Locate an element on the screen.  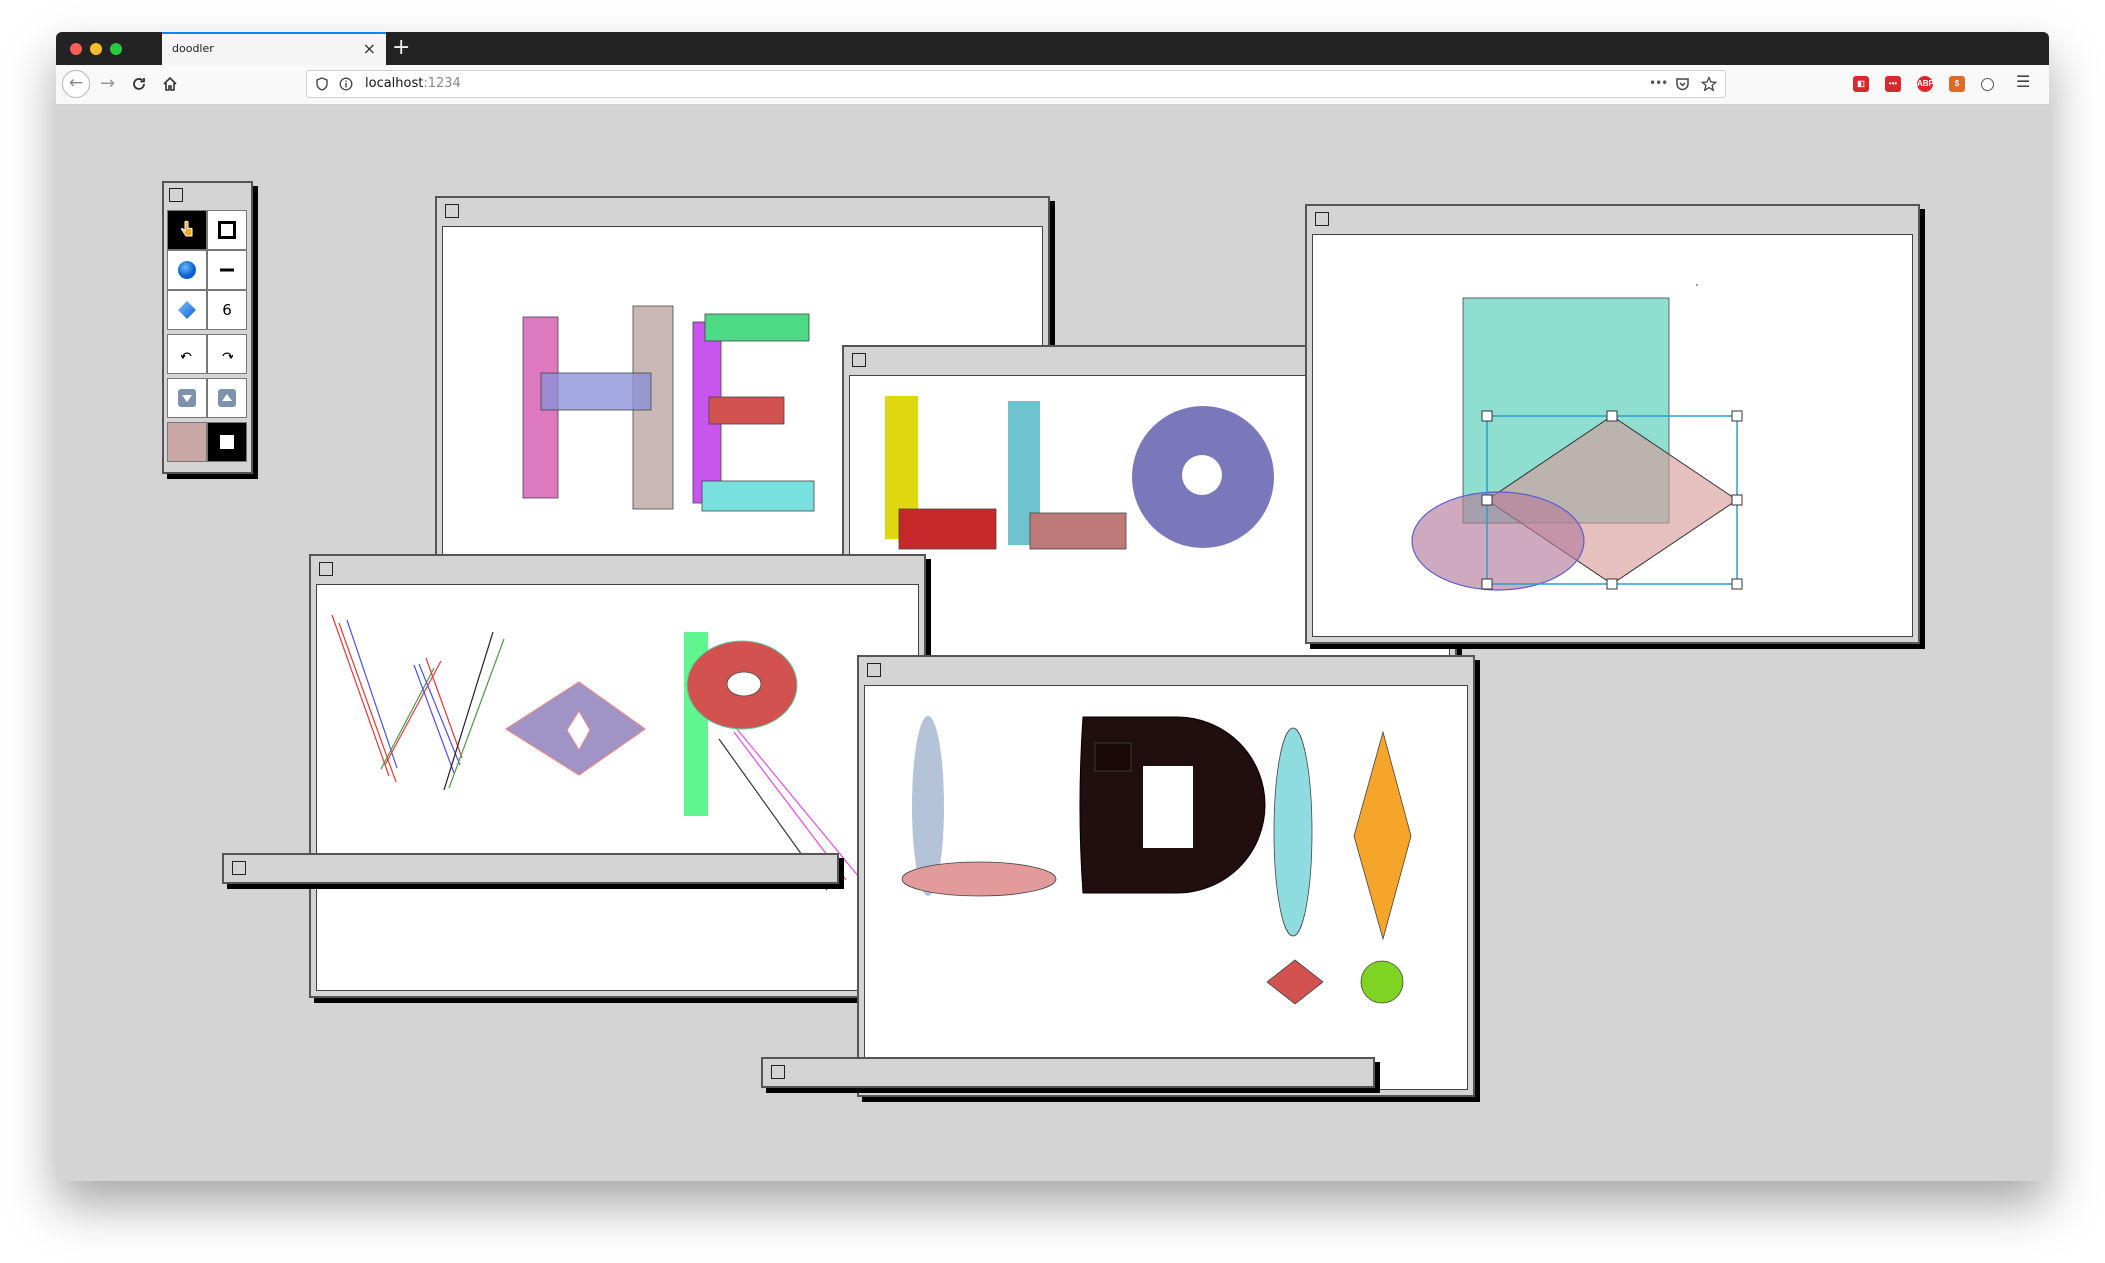
reload-icon is located at coordinates (139, 84).